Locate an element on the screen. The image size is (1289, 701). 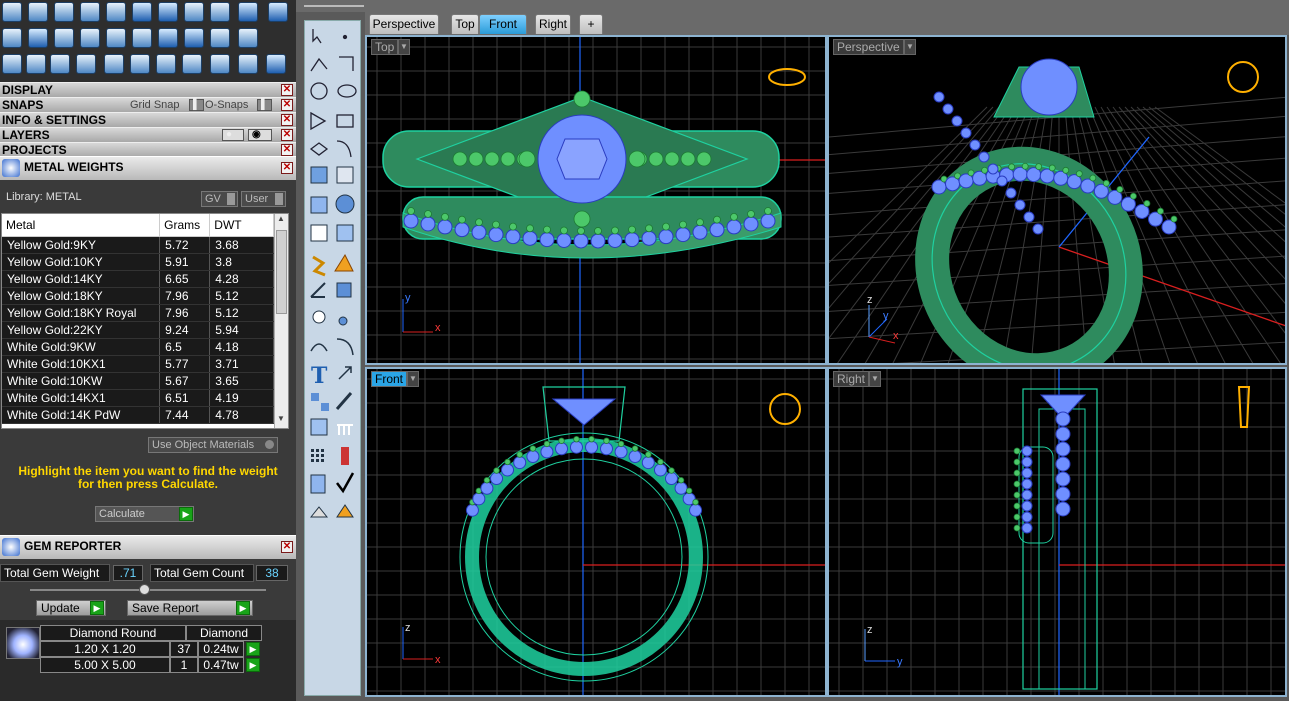
unlock-icon is located at coordinates (90, 12).